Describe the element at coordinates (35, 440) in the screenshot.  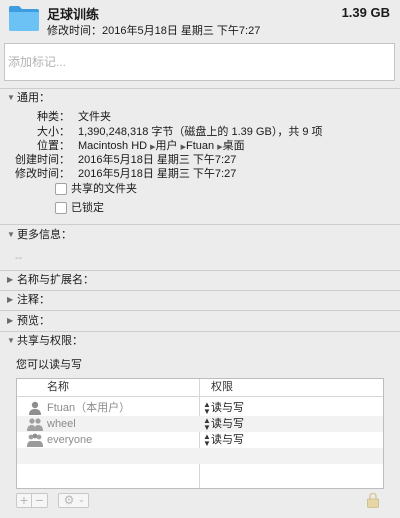
I see `everyone-icon` at that location.